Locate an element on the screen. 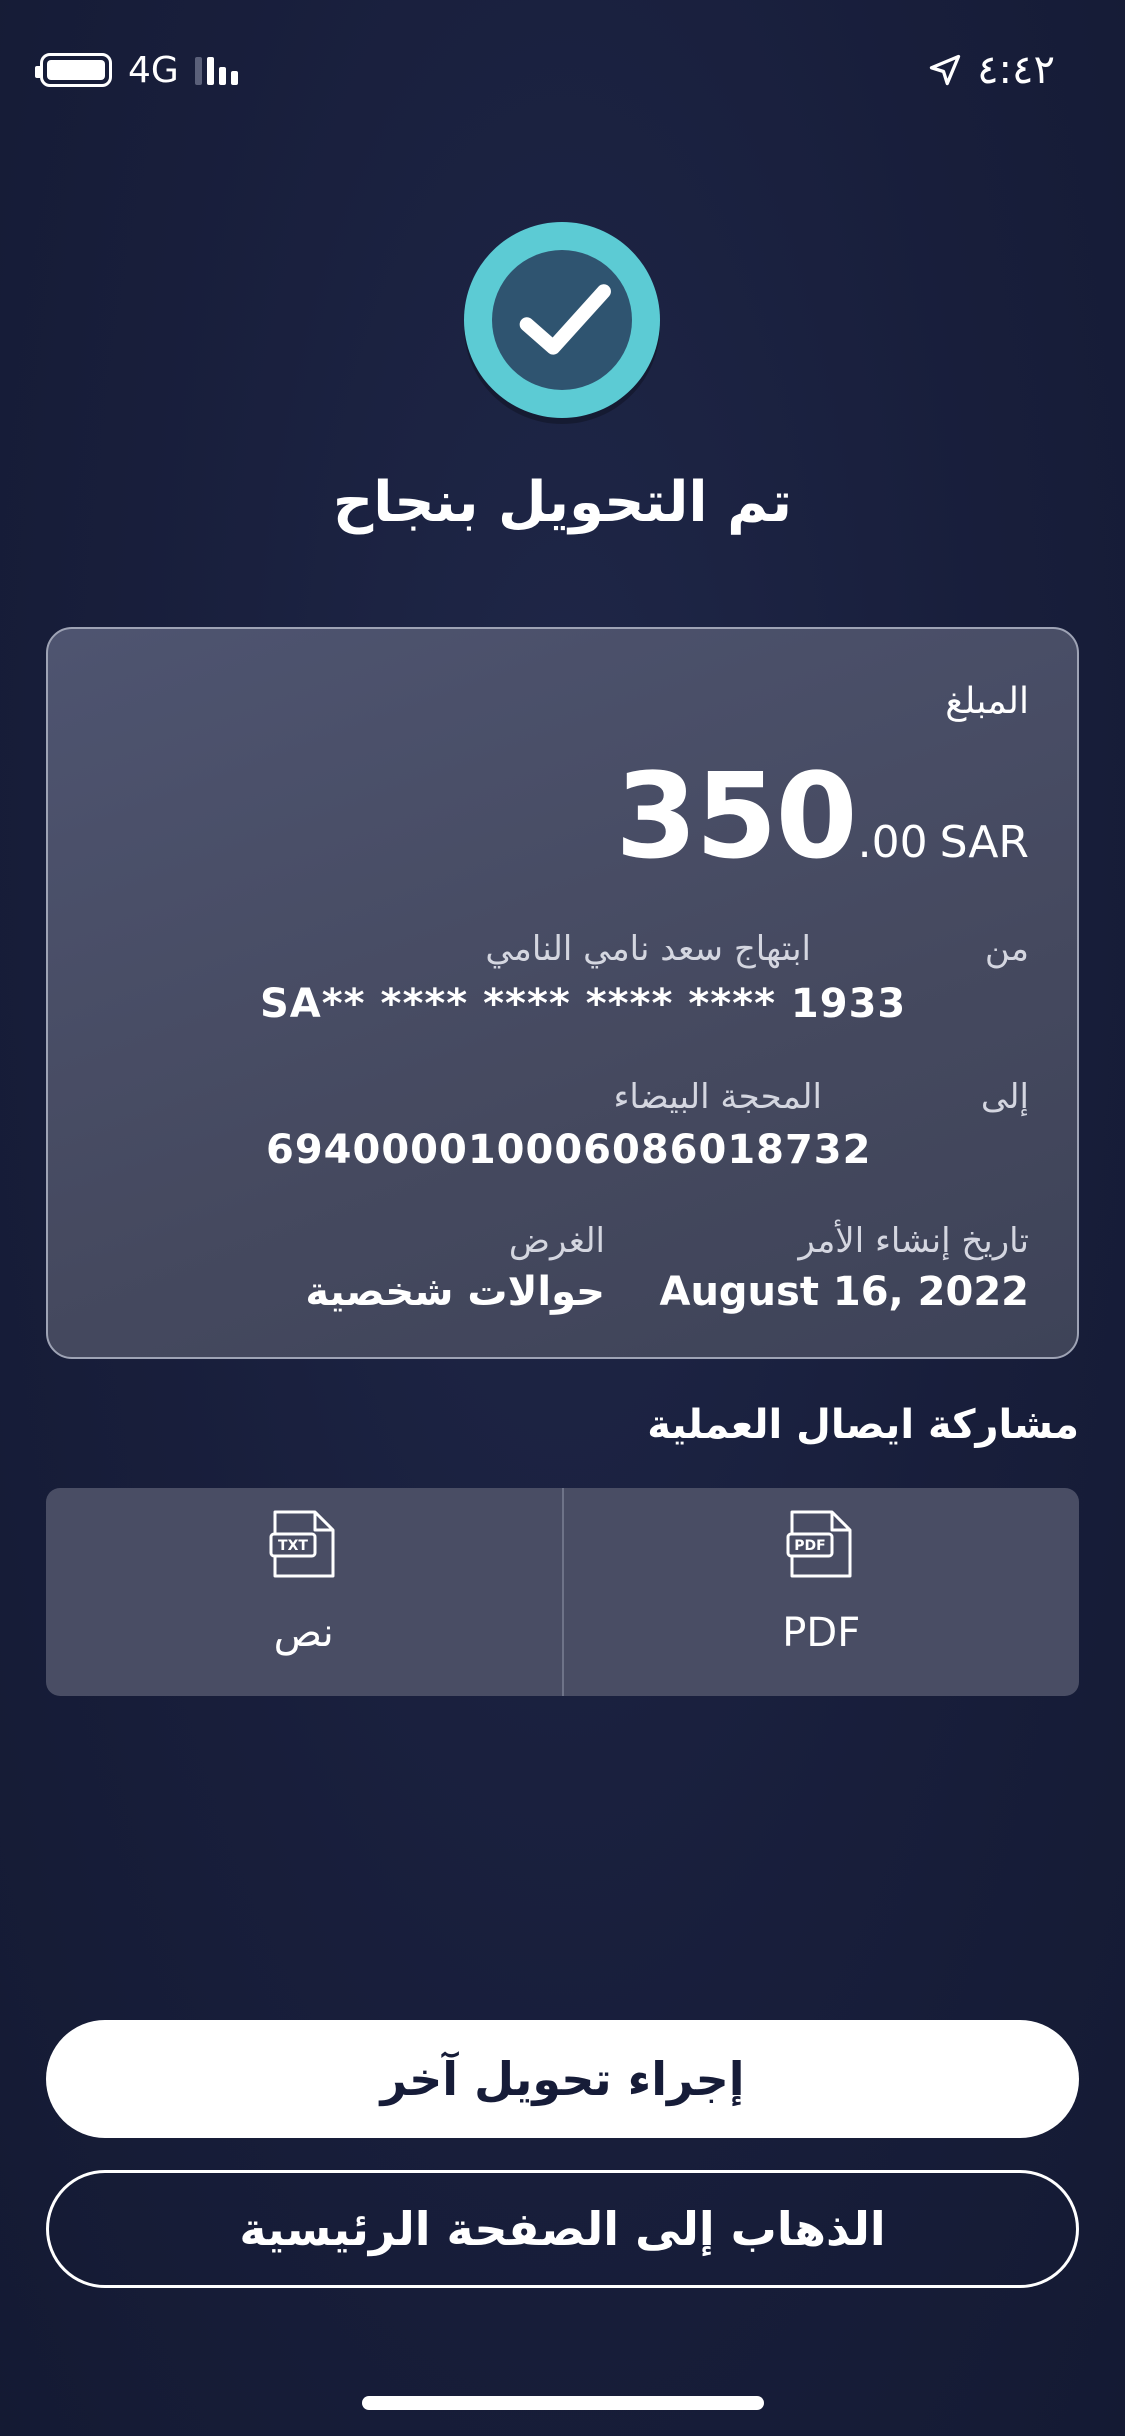  share-text-button: TXT نص is located at coordinates (304, 1592).